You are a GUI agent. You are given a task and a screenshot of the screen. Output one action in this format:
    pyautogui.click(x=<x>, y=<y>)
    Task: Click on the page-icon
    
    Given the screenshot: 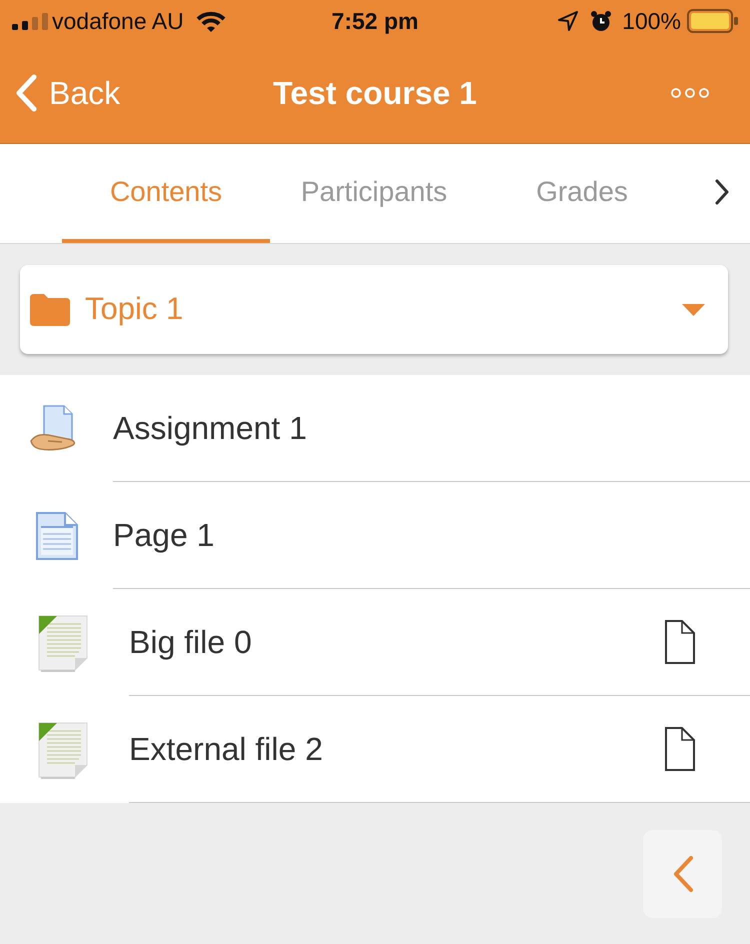 What is the action you would take?
    pyautogui.click(x=57, y=535)
    